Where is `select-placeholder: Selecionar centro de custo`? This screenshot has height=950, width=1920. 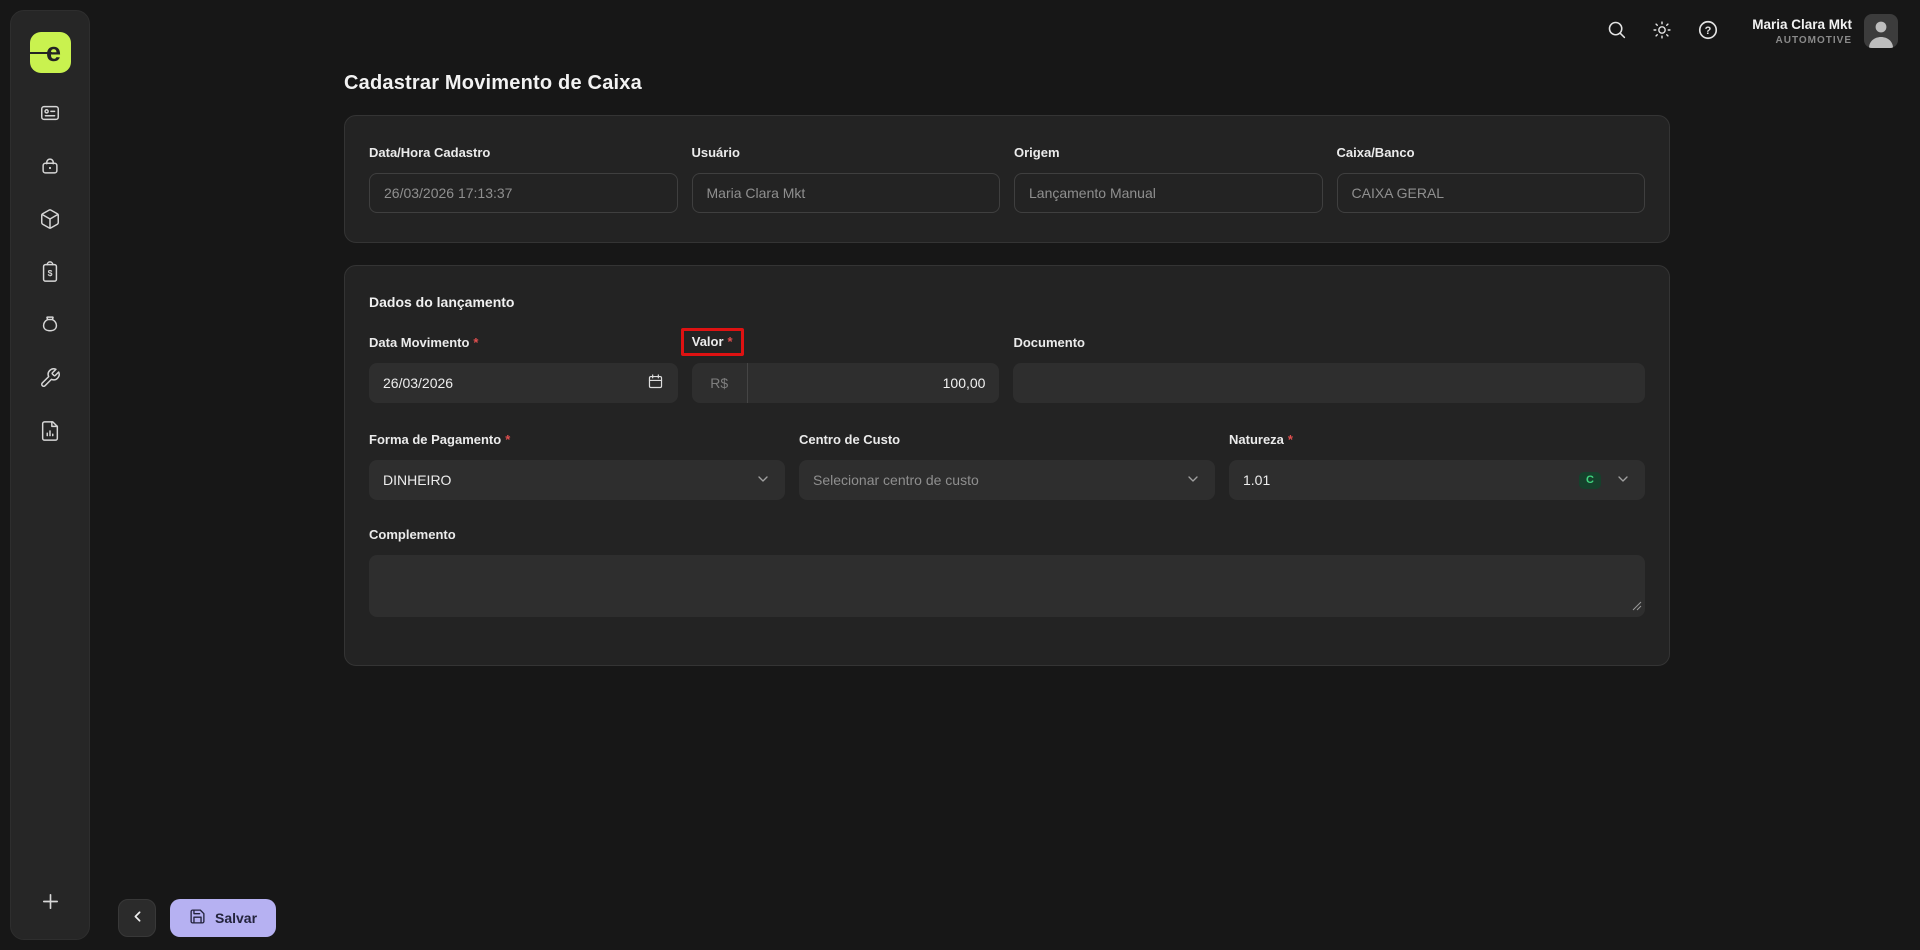 select-placeholder: Selecionar centro de custo is located at coordinates (896, 480).